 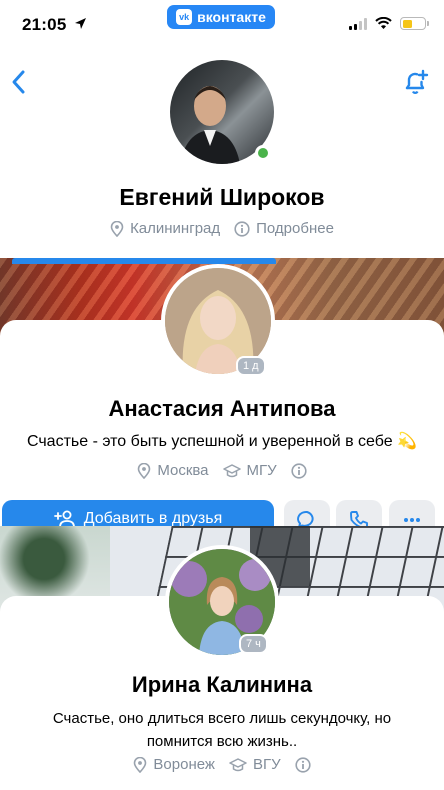 I want to click on city-info: Калининград, so click(x=165, y=228).